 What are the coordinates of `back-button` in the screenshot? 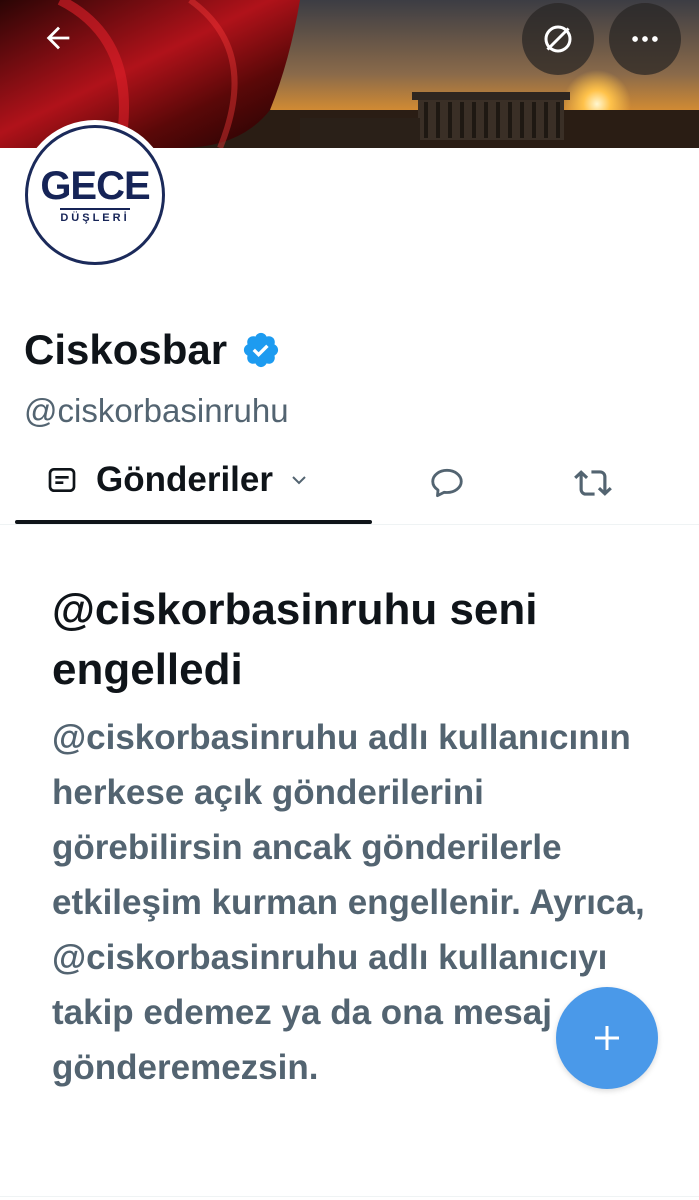 It's located at (58, 38).